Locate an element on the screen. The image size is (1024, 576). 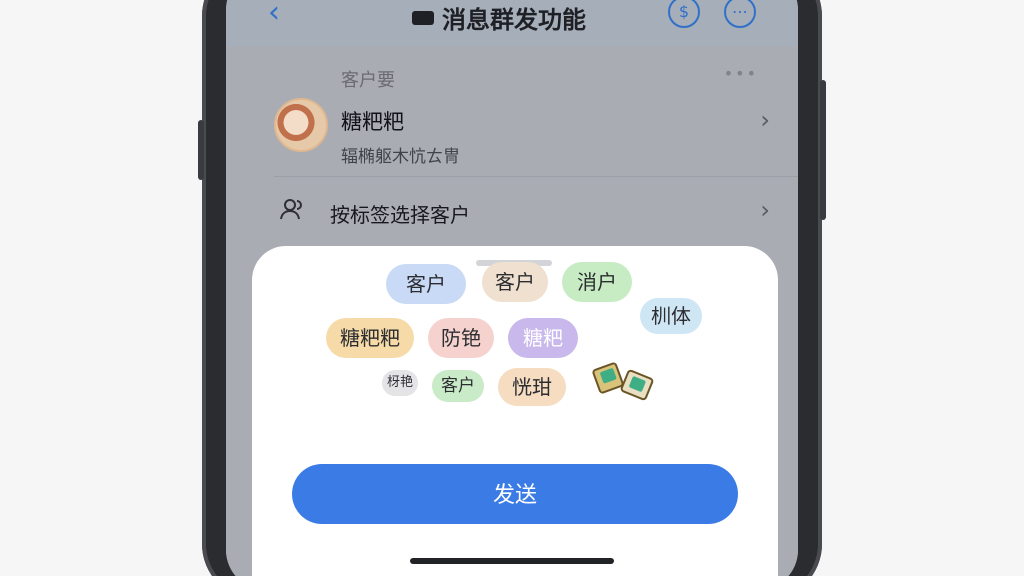
tag-chip: 枒艳 is located at coordinates (400, 383).